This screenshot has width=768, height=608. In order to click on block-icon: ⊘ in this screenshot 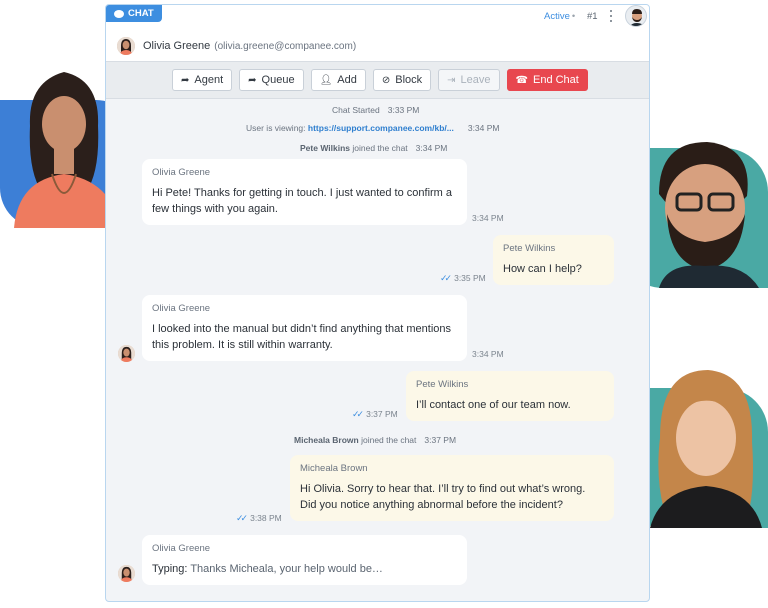, I will do `click(386, 80)`.